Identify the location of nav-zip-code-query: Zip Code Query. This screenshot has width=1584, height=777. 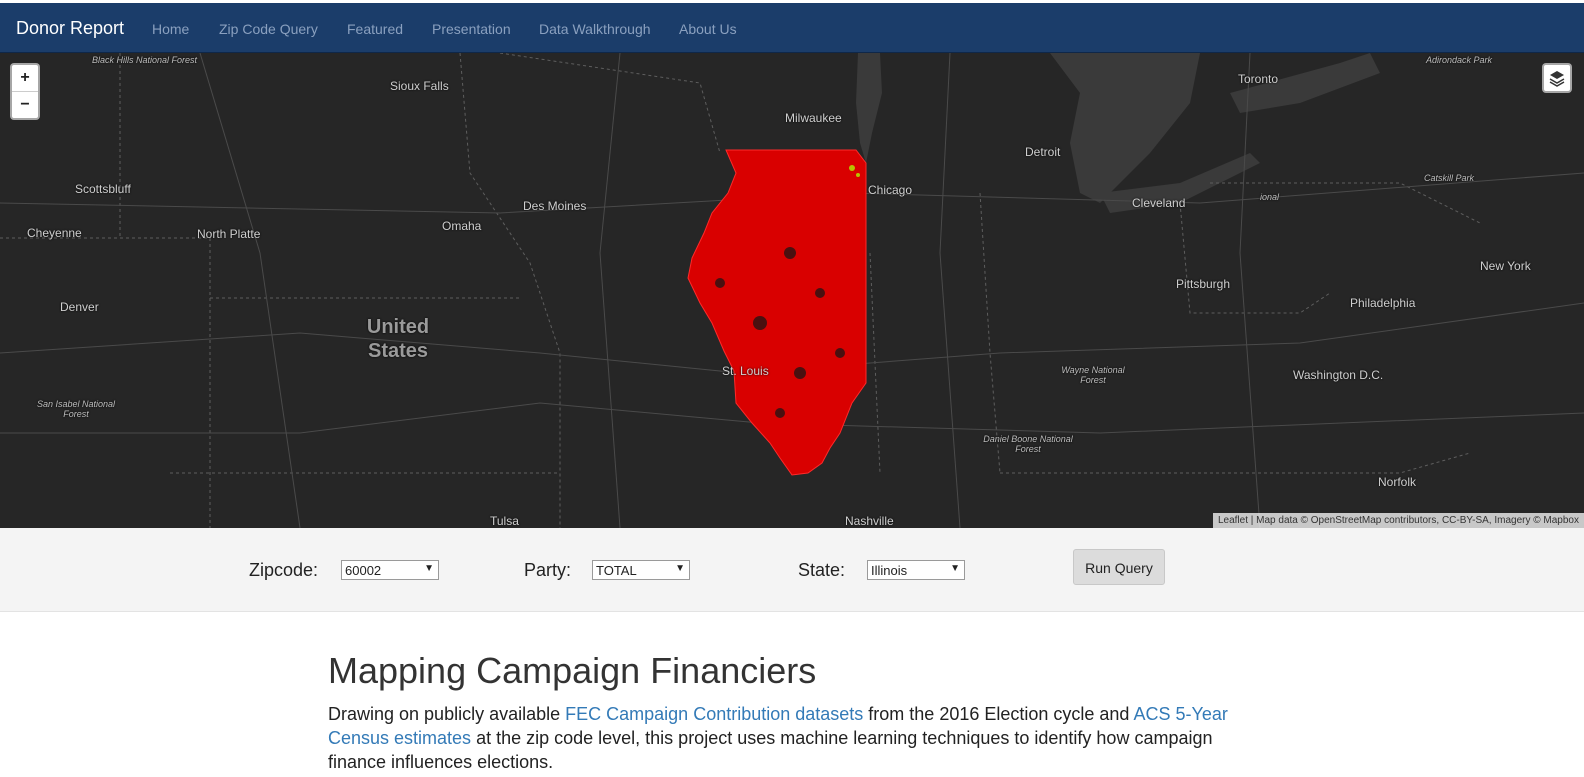
(268, 29).